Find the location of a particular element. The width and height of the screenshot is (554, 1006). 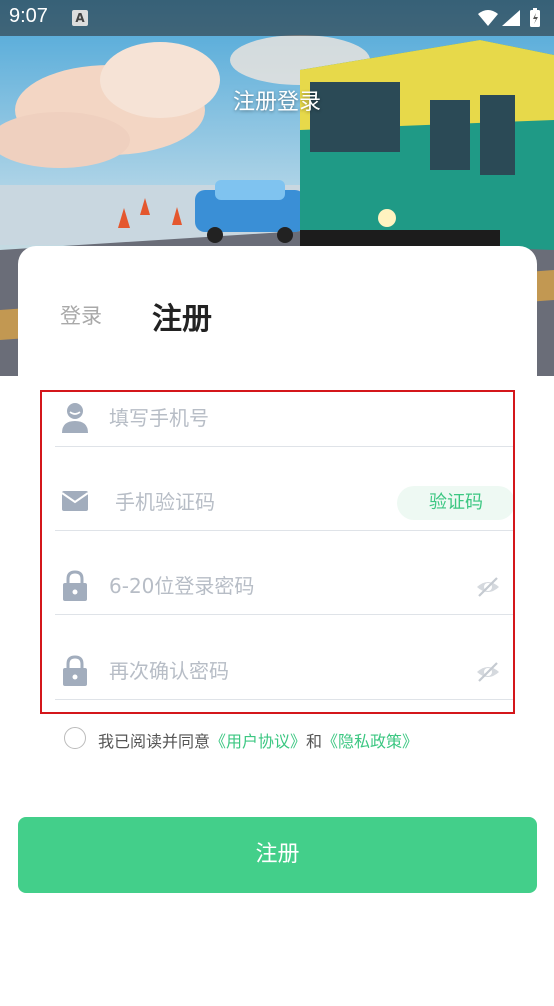

agreement-text: 我已阅读并同意《用户协议》和《隐私政策》 is located at coordinates (258, 740).